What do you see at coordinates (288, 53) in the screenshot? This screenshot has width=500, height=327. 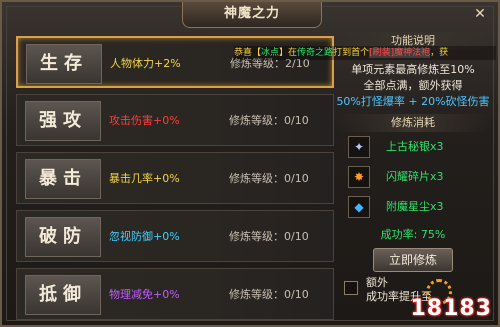 I see `notice-text: 】在` at bounding box center [288, 53].